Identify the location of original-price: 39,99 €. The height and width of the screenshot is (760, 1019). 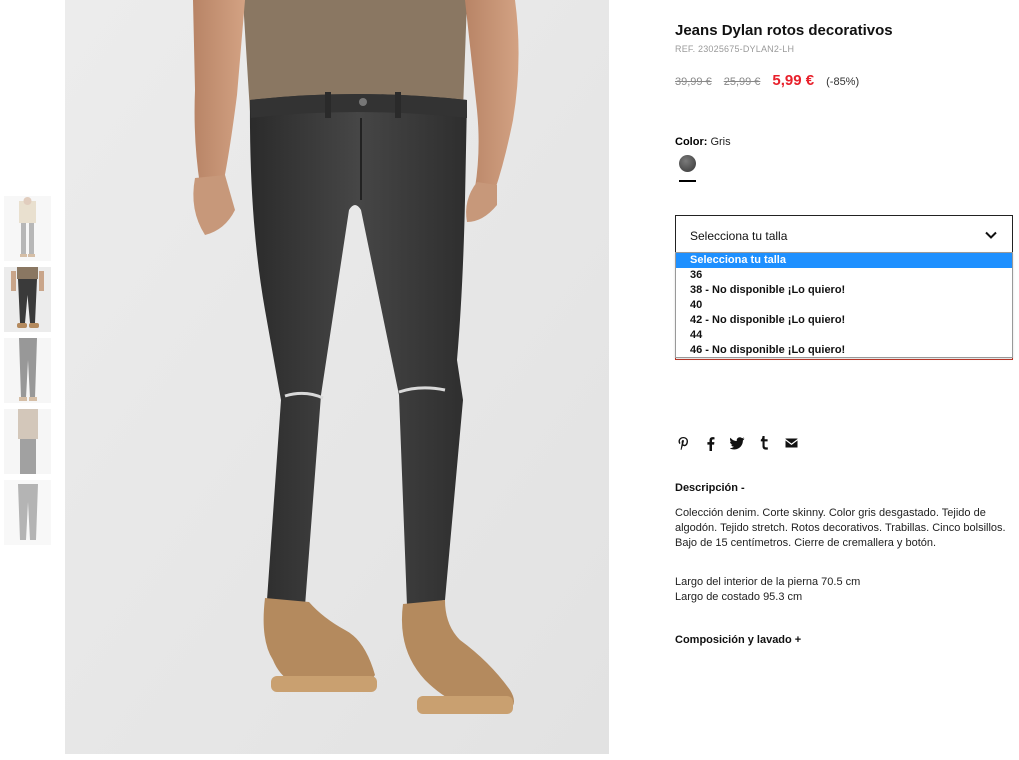
(693, 82).